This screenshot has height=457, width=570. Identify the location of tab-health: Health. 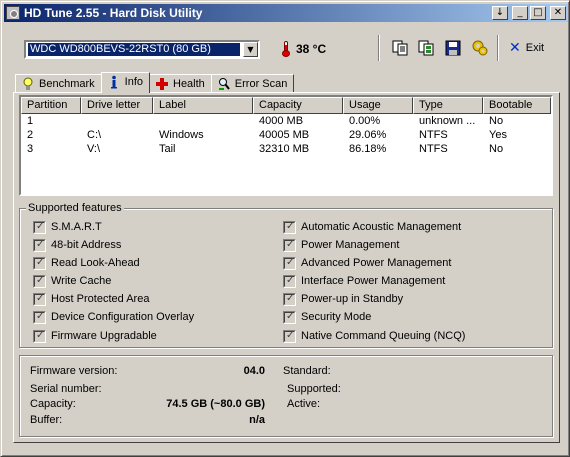
(180, 83).